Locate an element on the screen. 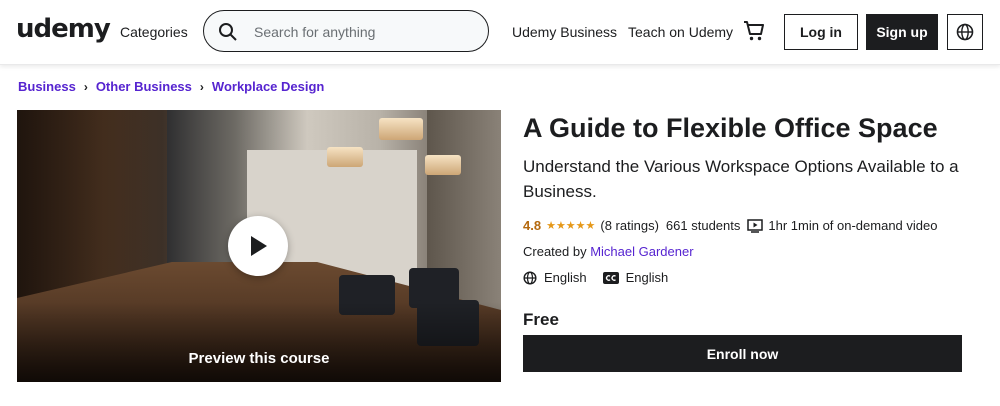 The width and height of the screenshot is (1000, 406). course-captions: English is located at coordinates (635, 277).